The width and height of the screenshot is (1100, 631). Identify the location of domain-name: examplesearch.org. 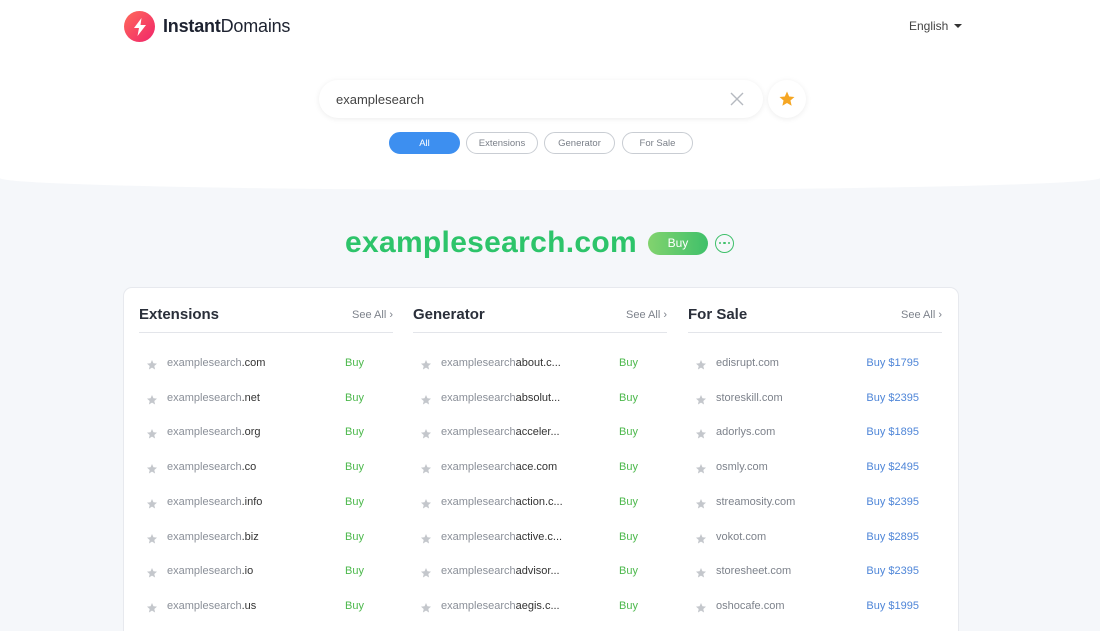
(214, 432).